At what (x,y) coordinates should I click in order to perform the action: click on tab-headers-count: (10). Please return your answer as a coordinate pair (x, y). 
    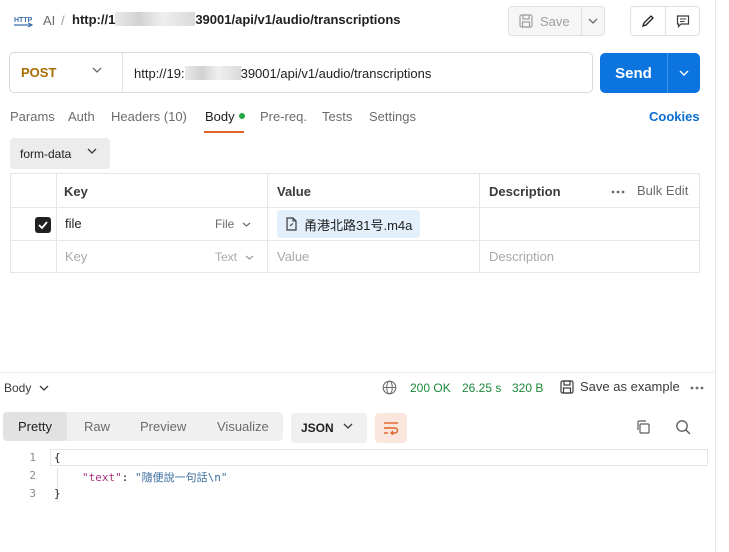
    Looking at the image, I should click on (175, 116).